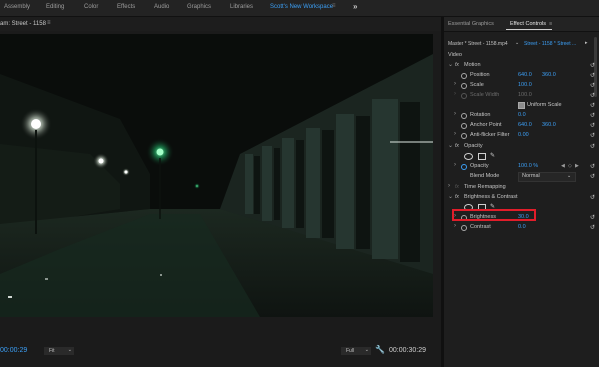 This screenshot has width=599, height=367. What do you see at coordinates (126, 7) in the screenshot?
I see `workspace-effects: Effects` at bounding box center [126, 7].